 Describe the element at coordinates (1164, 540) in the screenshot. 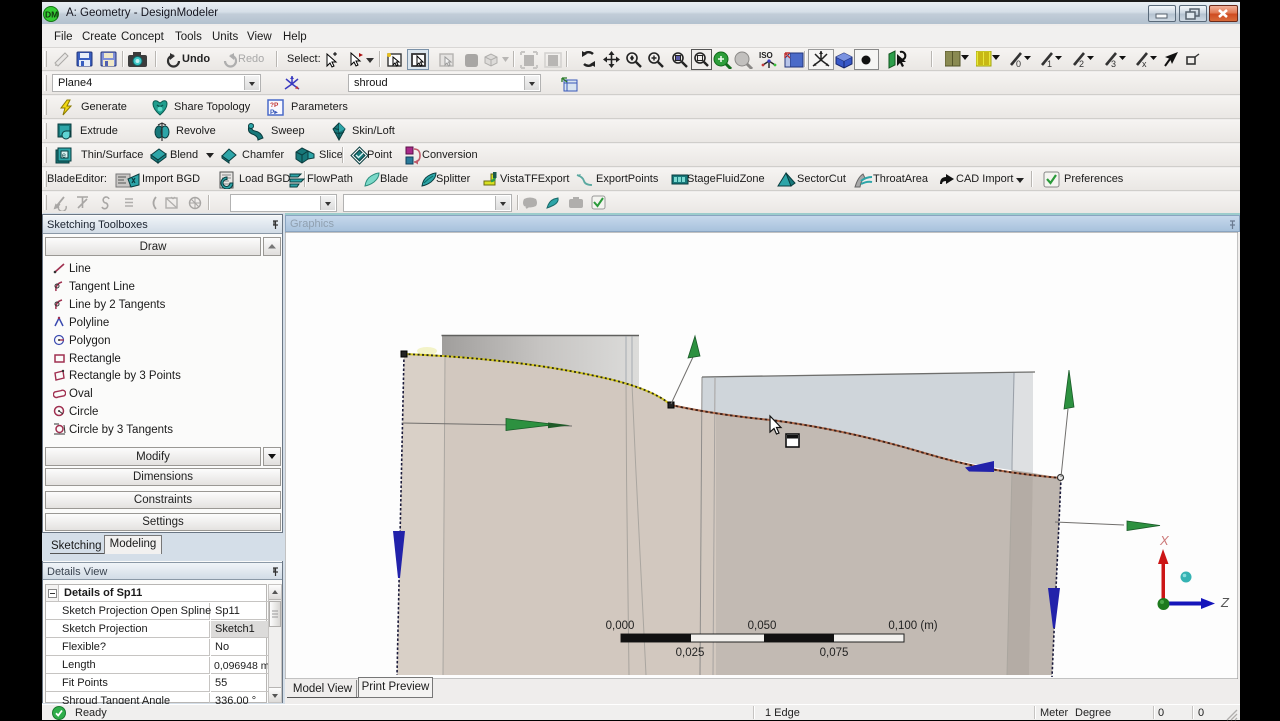

I see `svg-text: X` at that location.